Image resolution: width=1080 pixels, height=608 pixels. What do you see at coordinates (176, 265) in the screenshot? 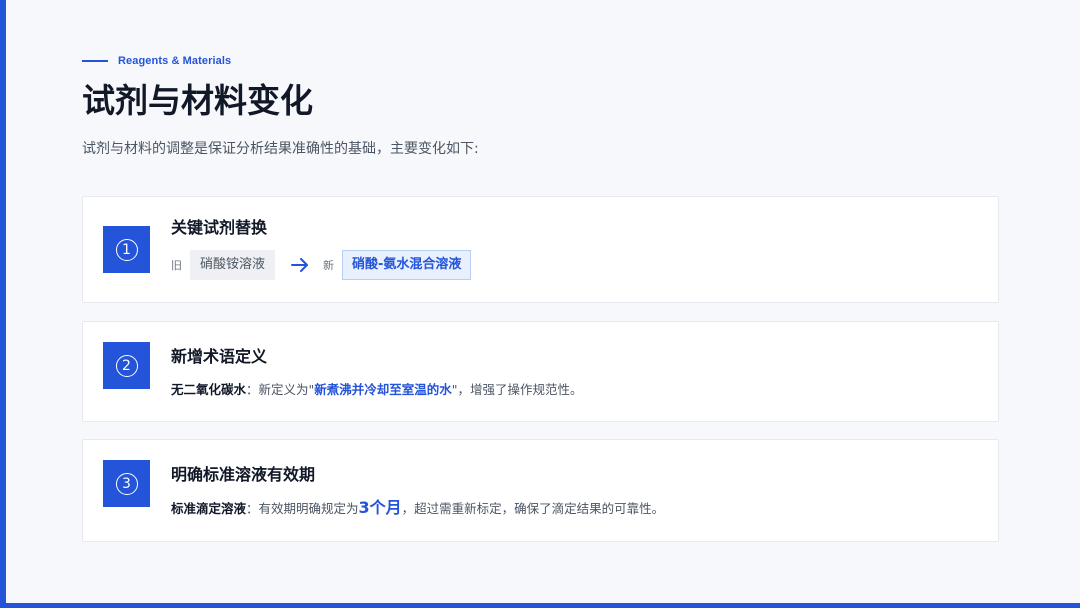
I see `old-label: 旧` at bounding box center [176, 265].